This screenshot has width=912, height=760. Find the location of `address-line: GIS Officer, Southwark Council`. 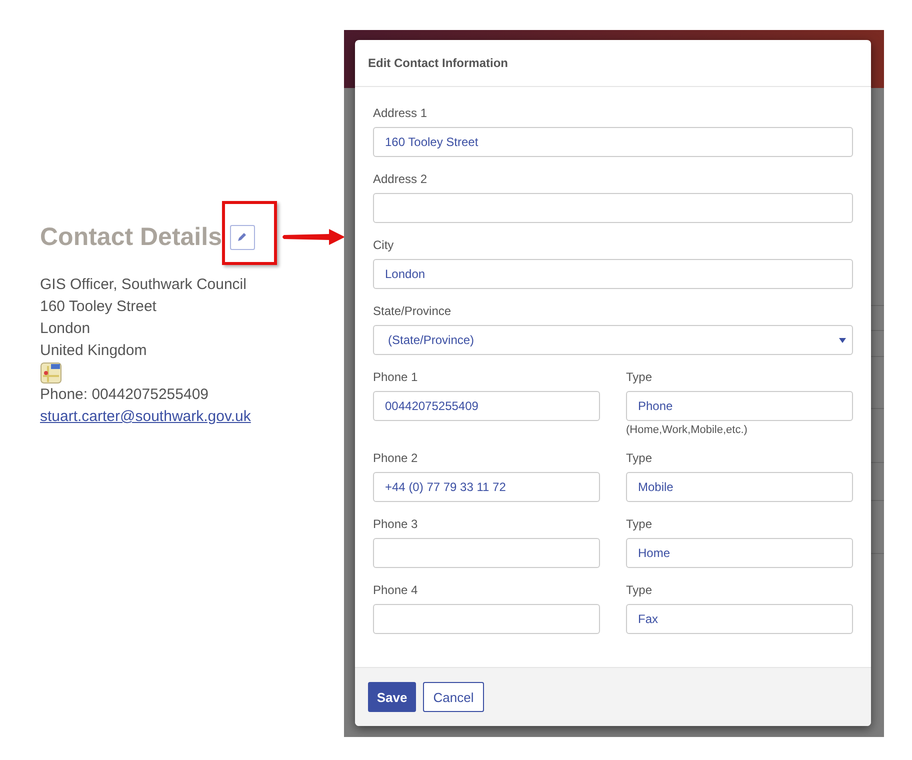

address-line: GIS Officer, Southwark Council is located at coordinates (143, 285).